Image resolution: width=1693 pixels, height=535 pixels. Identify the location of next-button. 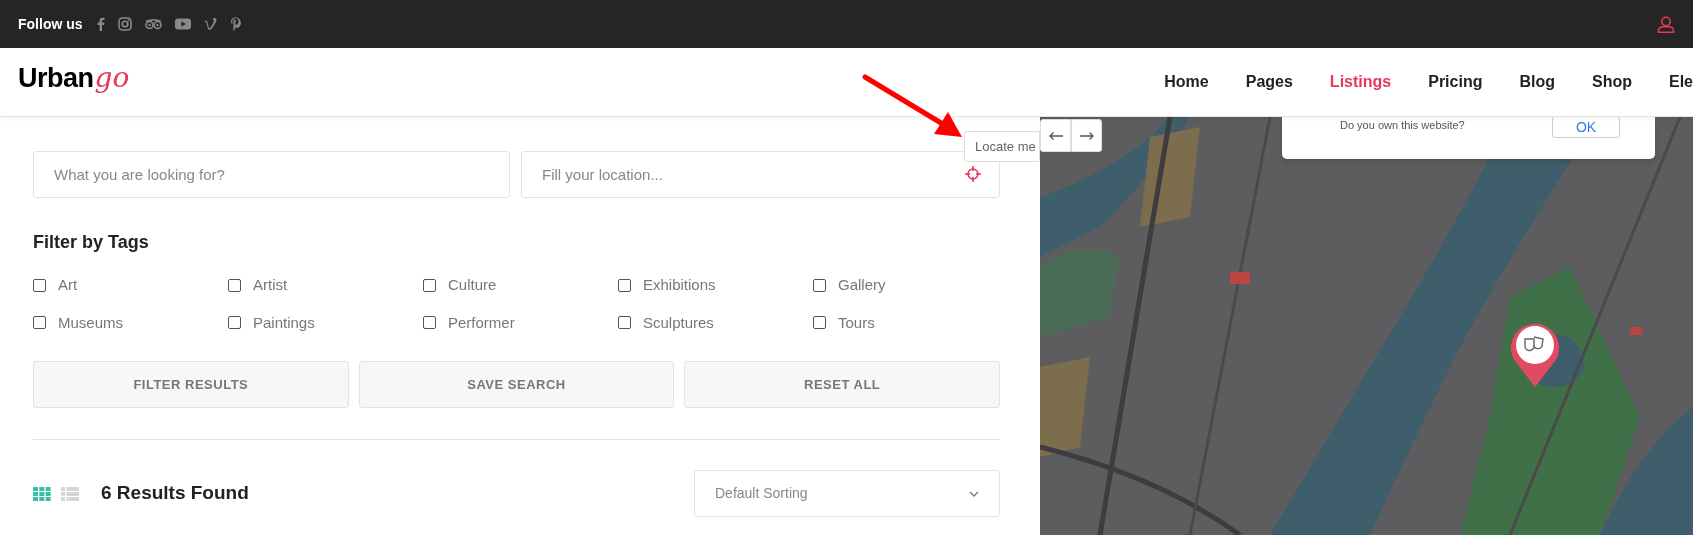
(1086, 135).